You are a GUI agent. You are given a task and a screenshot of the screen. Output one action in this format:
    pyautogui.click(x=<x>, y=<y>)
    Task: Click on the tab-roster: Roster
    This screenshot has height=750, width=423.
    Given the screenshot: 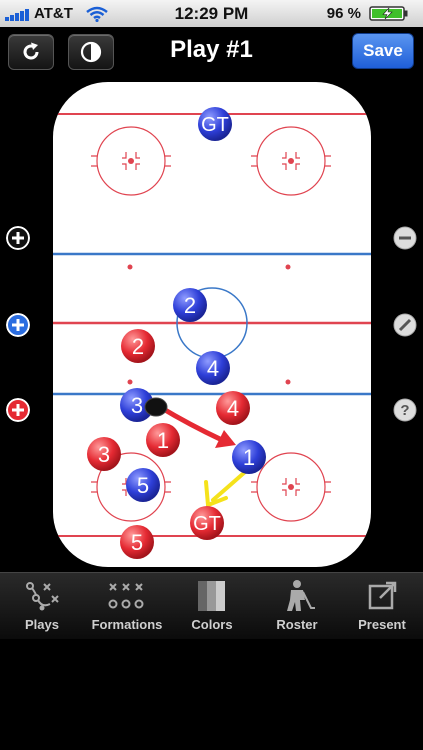 What is the action you would take?
    pyautogui.click(x=297, y=606)
    